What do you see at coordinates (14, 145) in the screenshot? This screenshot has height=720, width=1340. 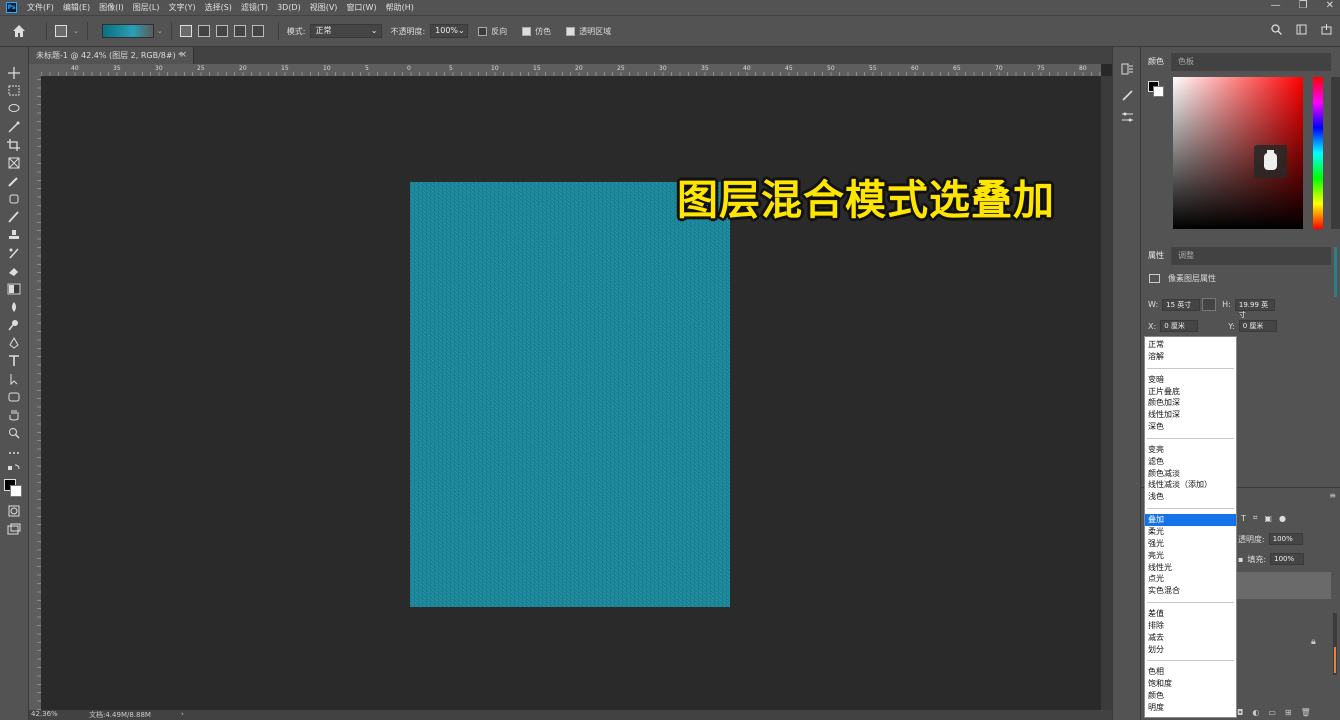 I see `crop-tool-icon` at bounding box center [14, 145].